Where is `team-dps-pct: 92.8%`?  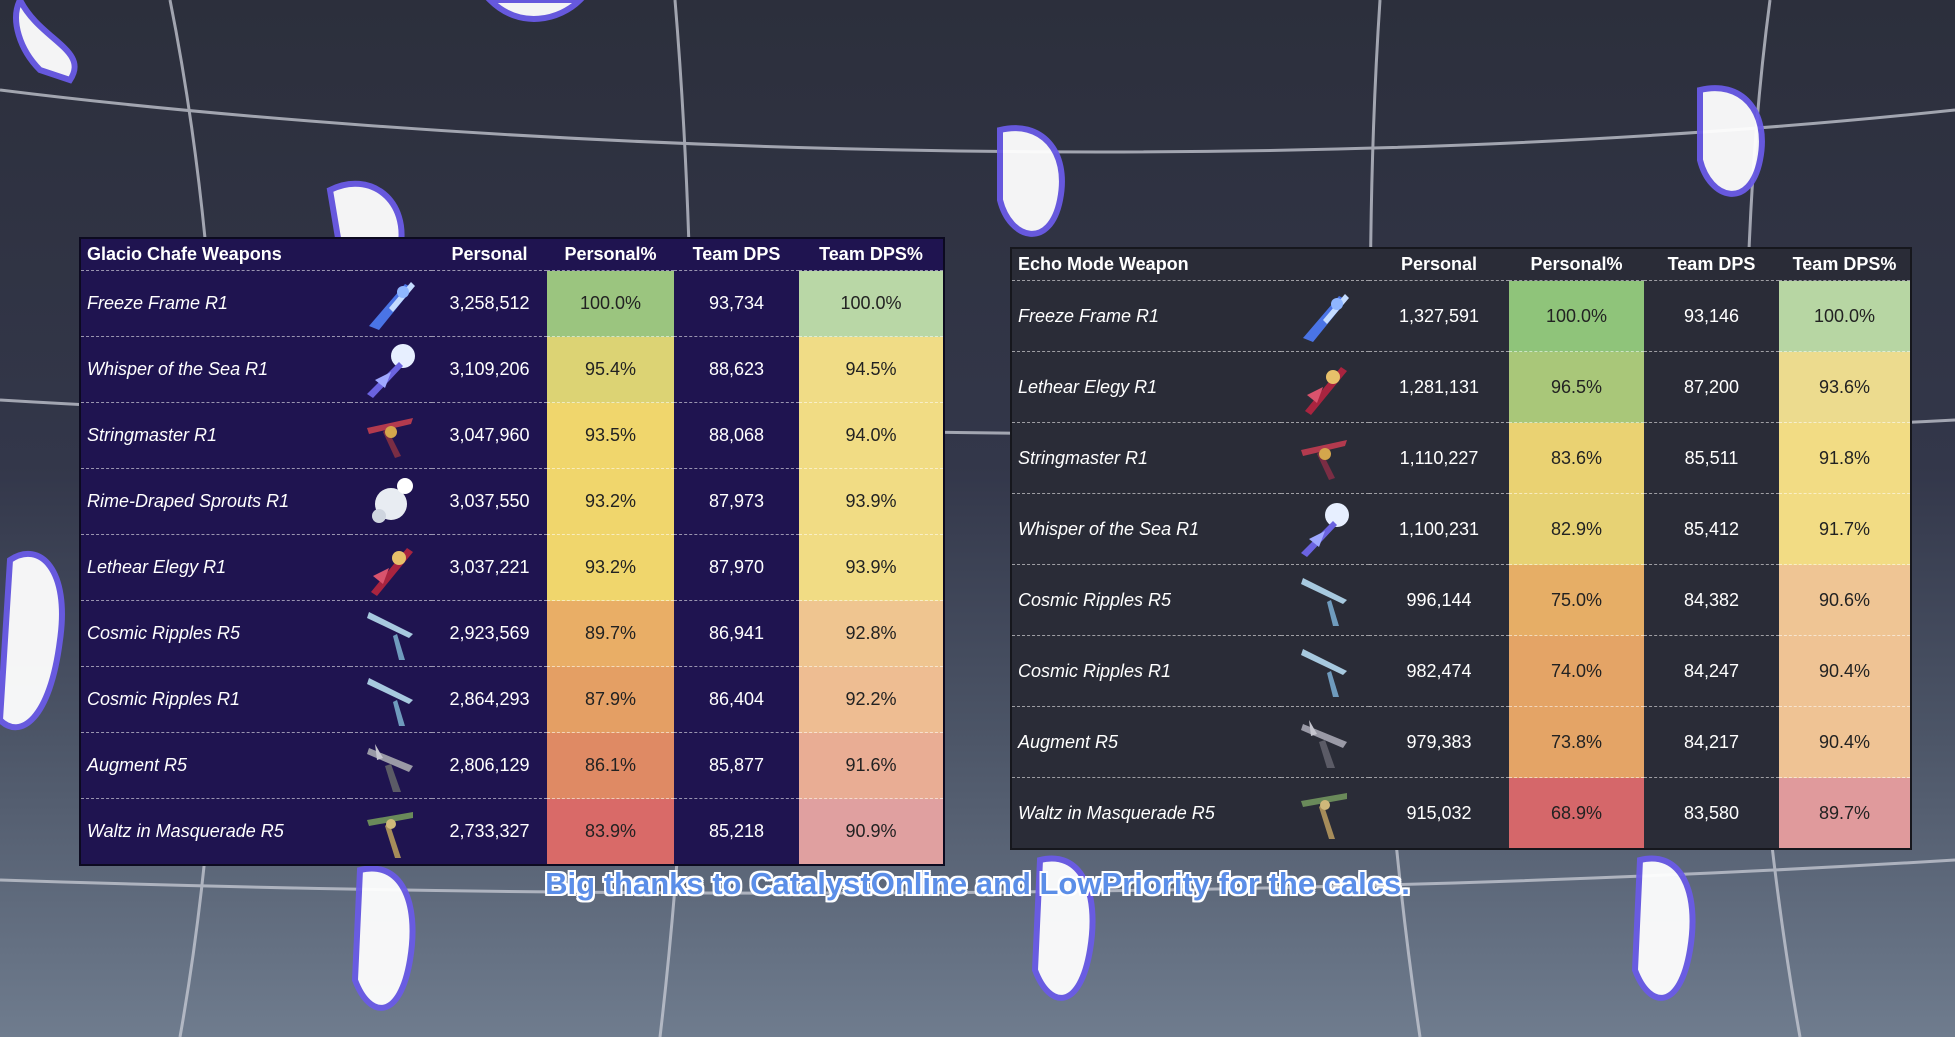 team-dps-pct: 92.8% is located at coordinates (871, 633).